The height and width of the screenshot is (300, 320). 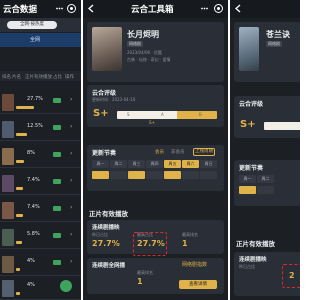 I want to click on play-card2-label: 网络剧指数, so click(x=195, y=265).